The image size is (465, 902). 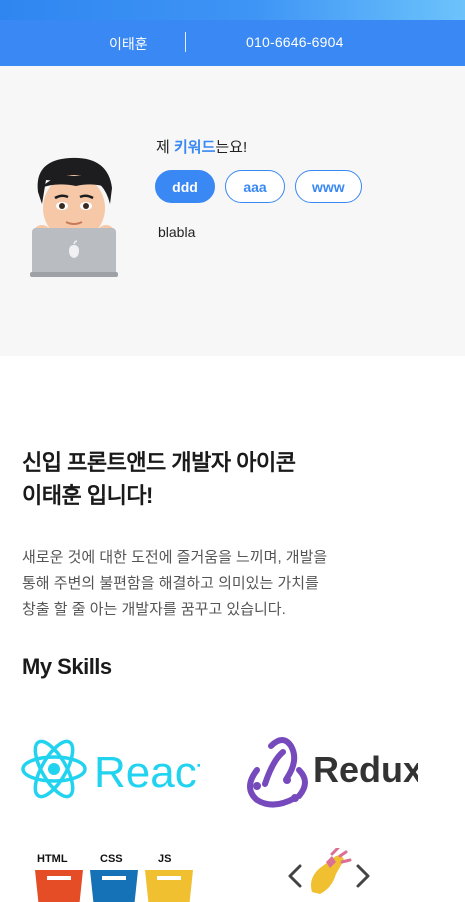 What do you see at coordinates (232, 43) in the screenshot?
I see `header-bar: 이태훈 010-6646-6904` at bounding box center [232, 43].